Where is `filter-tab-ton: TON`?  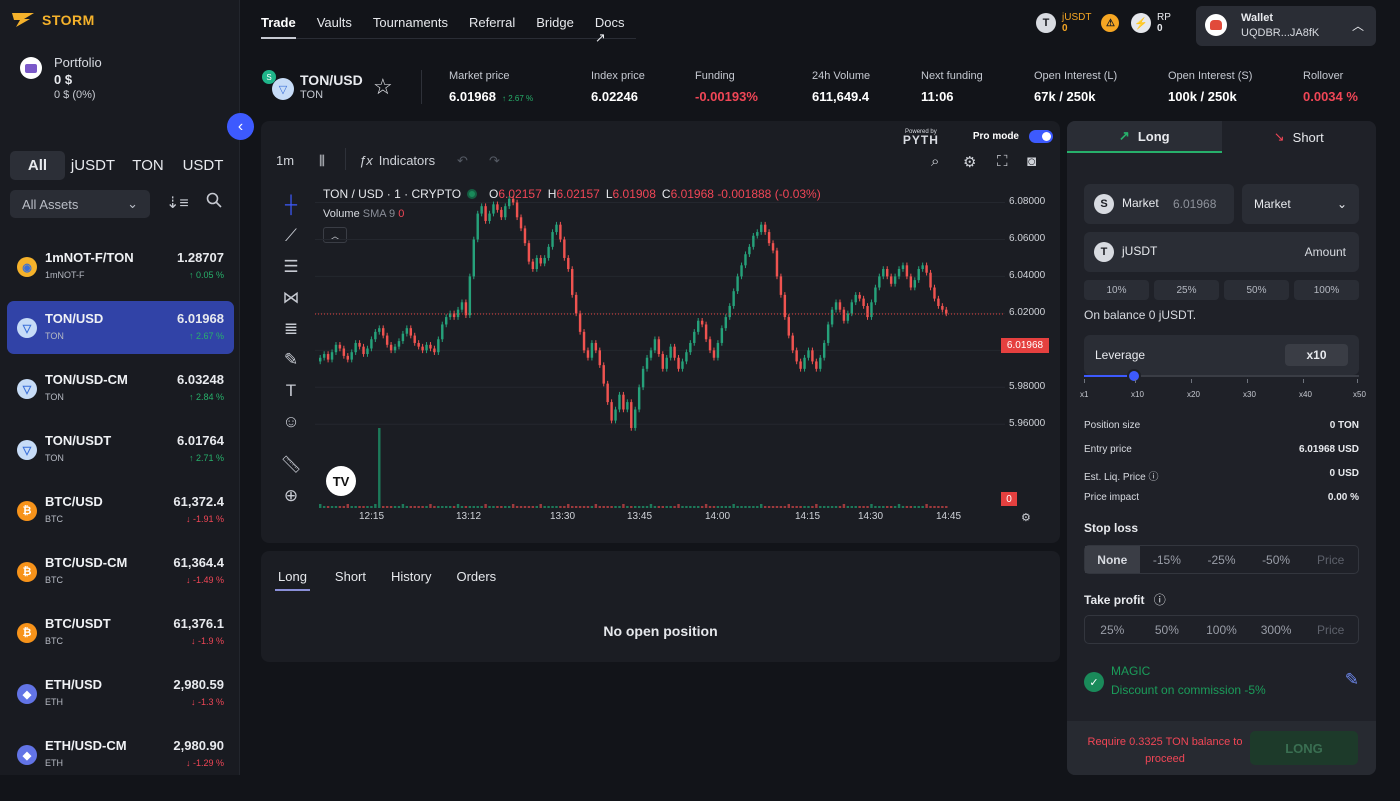 filter-tab-ton: TON is located at coordinates (148, 165).